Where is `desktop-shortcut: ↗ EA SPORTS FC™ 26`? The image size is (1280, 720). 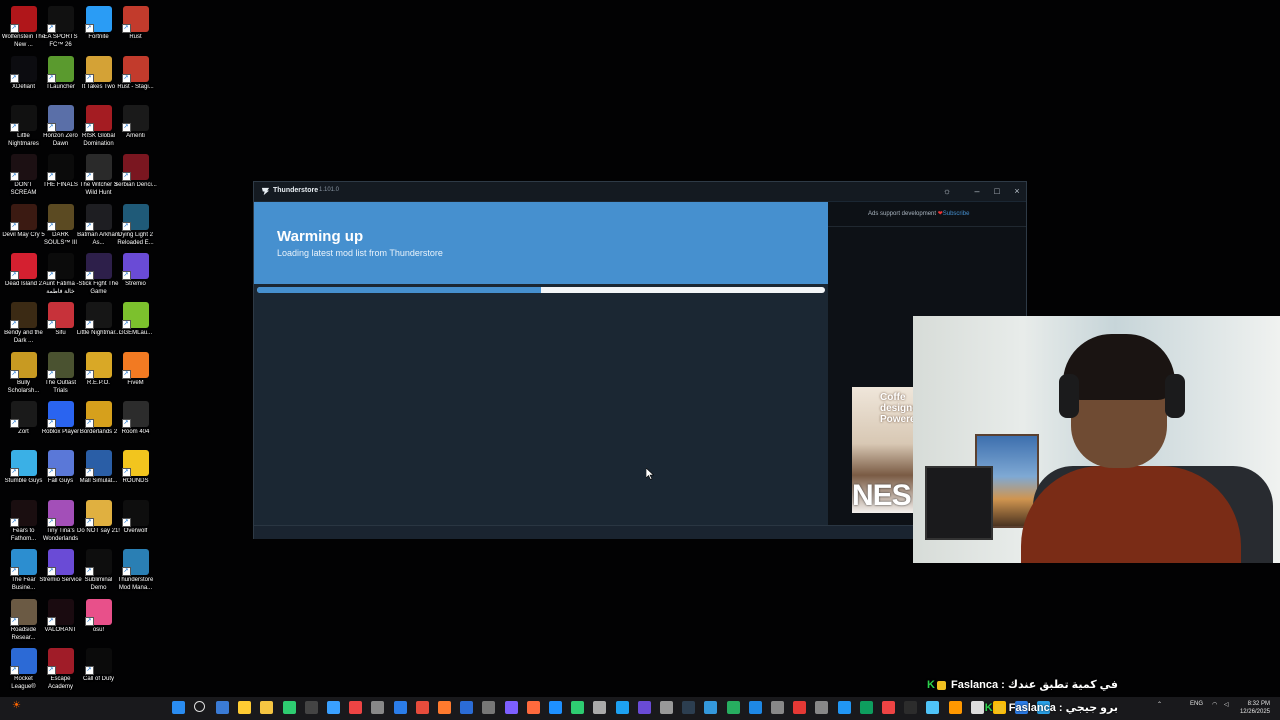 desktop-shortcut: ↗ EA SPORTS FC™ 26 is located at coordinates (60, 28).